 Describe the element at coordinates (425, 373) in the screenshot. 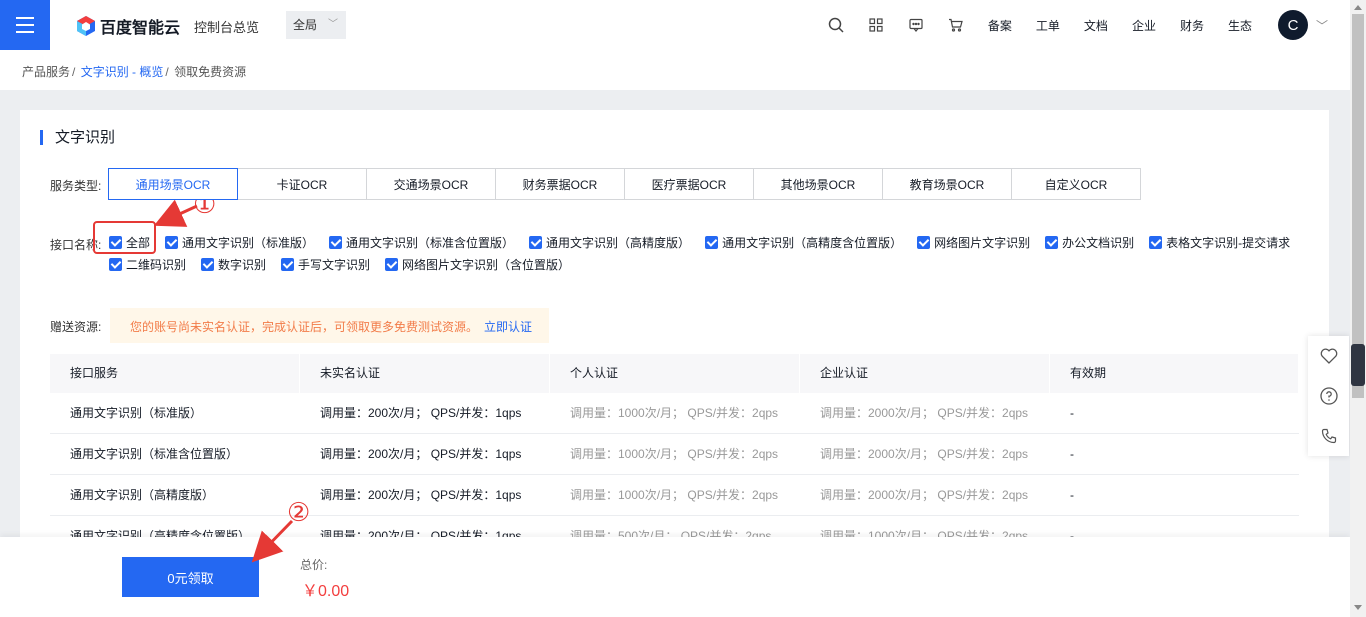

I see `column-header: 未实名认证` at that location.